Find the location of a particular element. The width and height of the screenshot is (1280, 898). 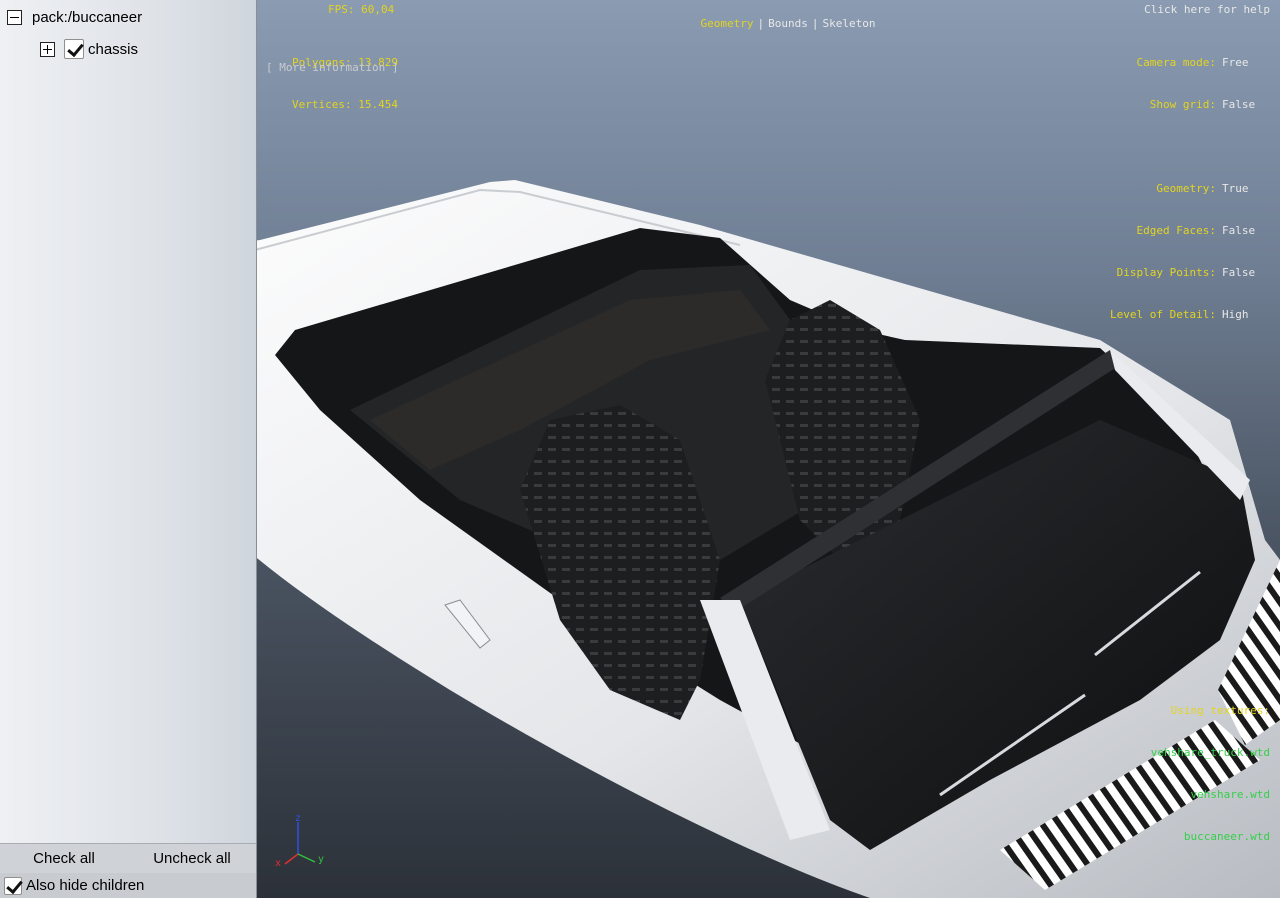

texture-item: vehshare_truck.wtd is located at coordinates (1210, 752).